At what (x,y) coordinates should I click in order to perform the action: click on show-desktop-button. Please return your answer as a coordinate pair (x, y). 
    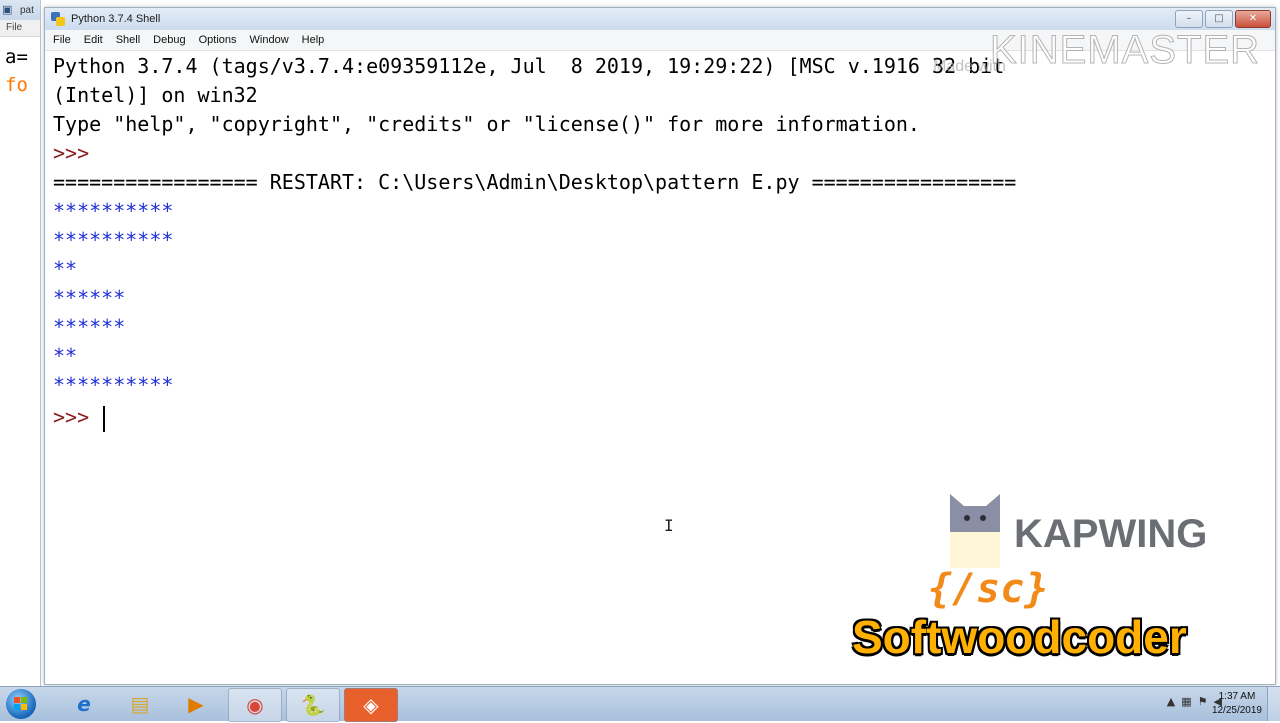
    Looking at the image, I should click on (1273, 704).